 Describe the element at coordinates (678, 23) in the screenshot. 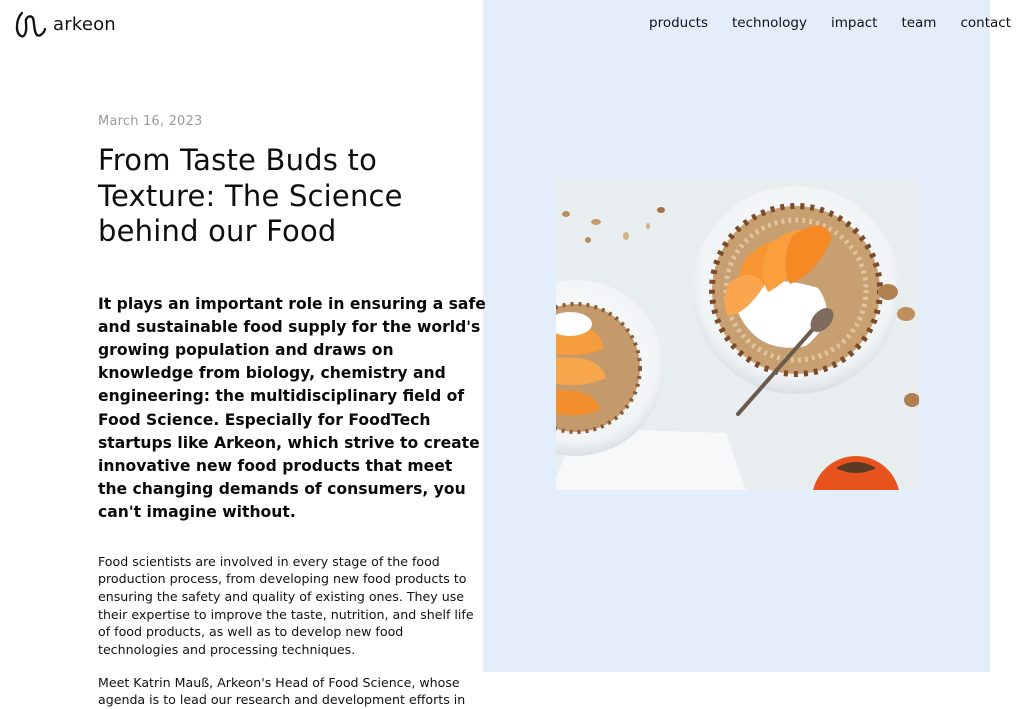

I see `nav-products: products` at that location.